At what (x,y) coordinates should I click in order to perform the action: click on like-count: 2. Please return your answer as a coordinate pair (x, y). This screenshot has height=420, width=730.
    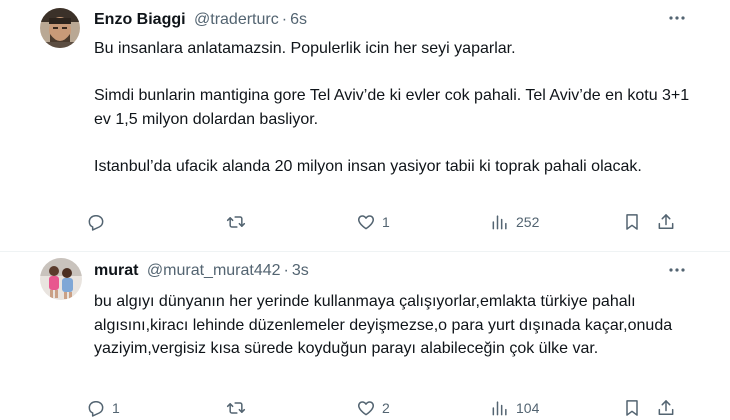
    Looking at the image, I should click on (386, 408).